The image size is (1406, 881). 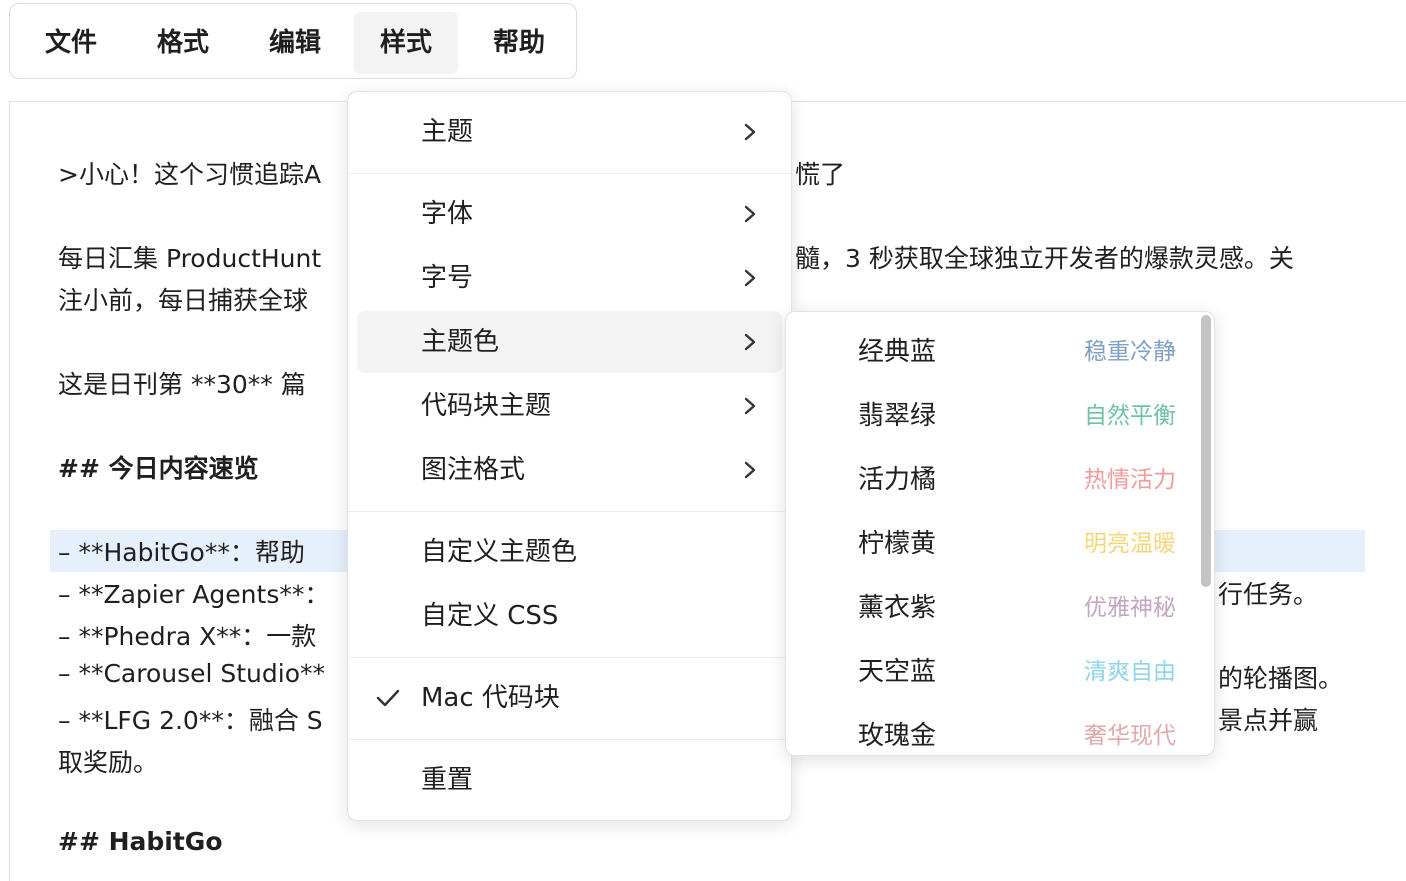 What do you see at coordinates (473, 470) in the screenshot?
I see `menu-item-label: 图注格式` at bounding box center [473, 470].